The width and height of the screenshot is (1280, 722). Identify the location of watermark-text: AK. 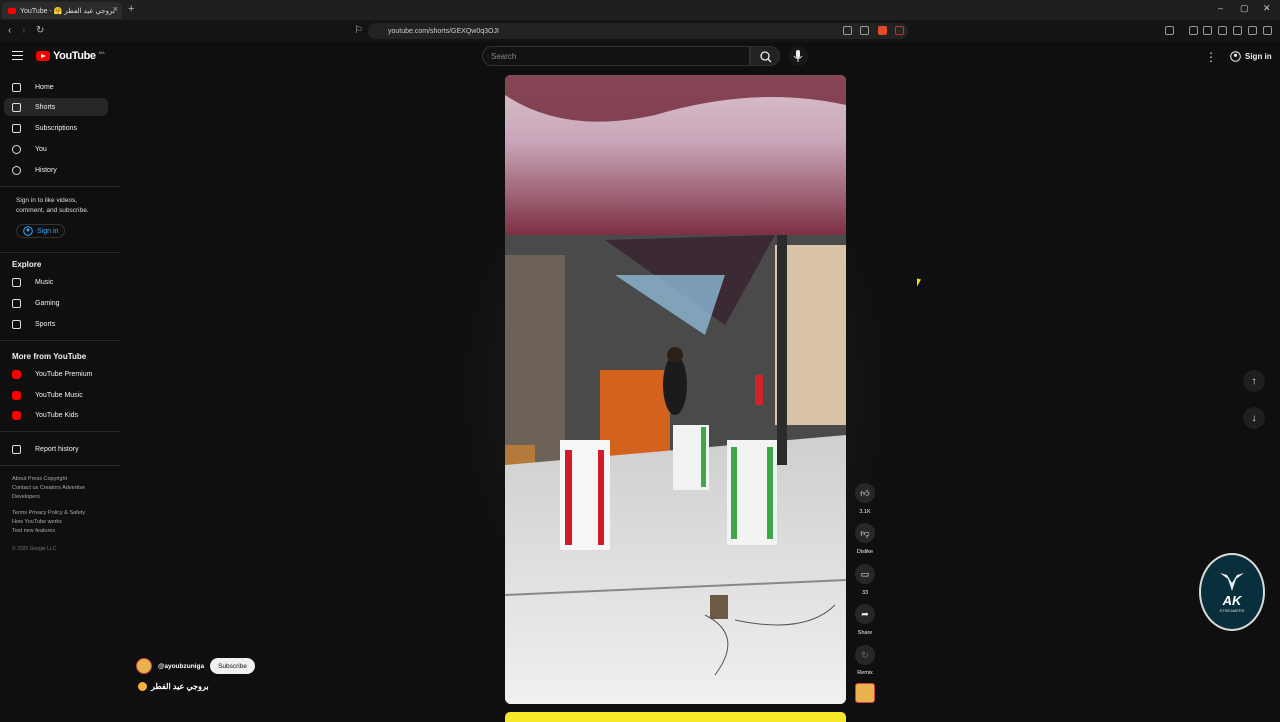
(1232, 600).